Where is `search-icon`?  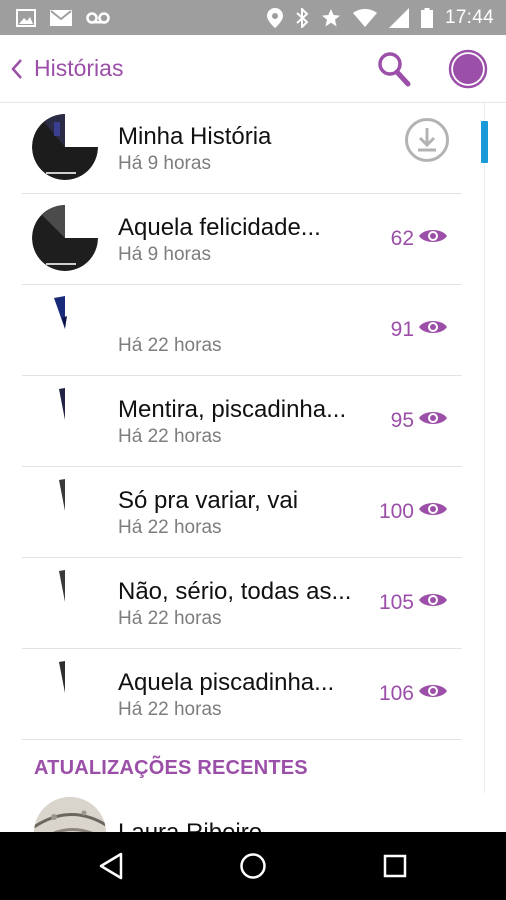
search-icon is located at coordinates (394, 69).